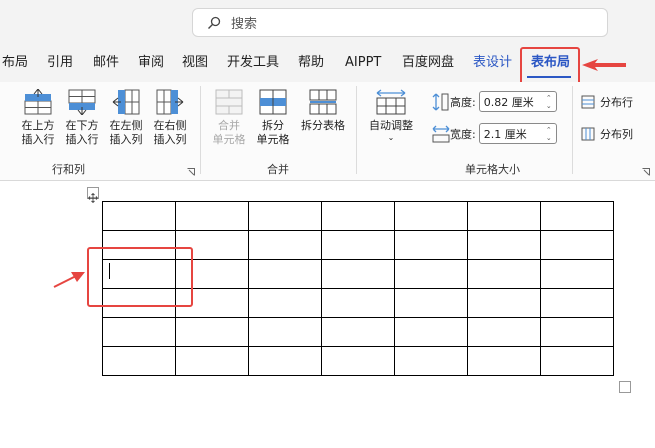 Image resolution: width=655 pixels, height=448 pixels. Describe the element at coordinates (170, 102) in the screenshot. I see `insert-column-right-icon` at that location.